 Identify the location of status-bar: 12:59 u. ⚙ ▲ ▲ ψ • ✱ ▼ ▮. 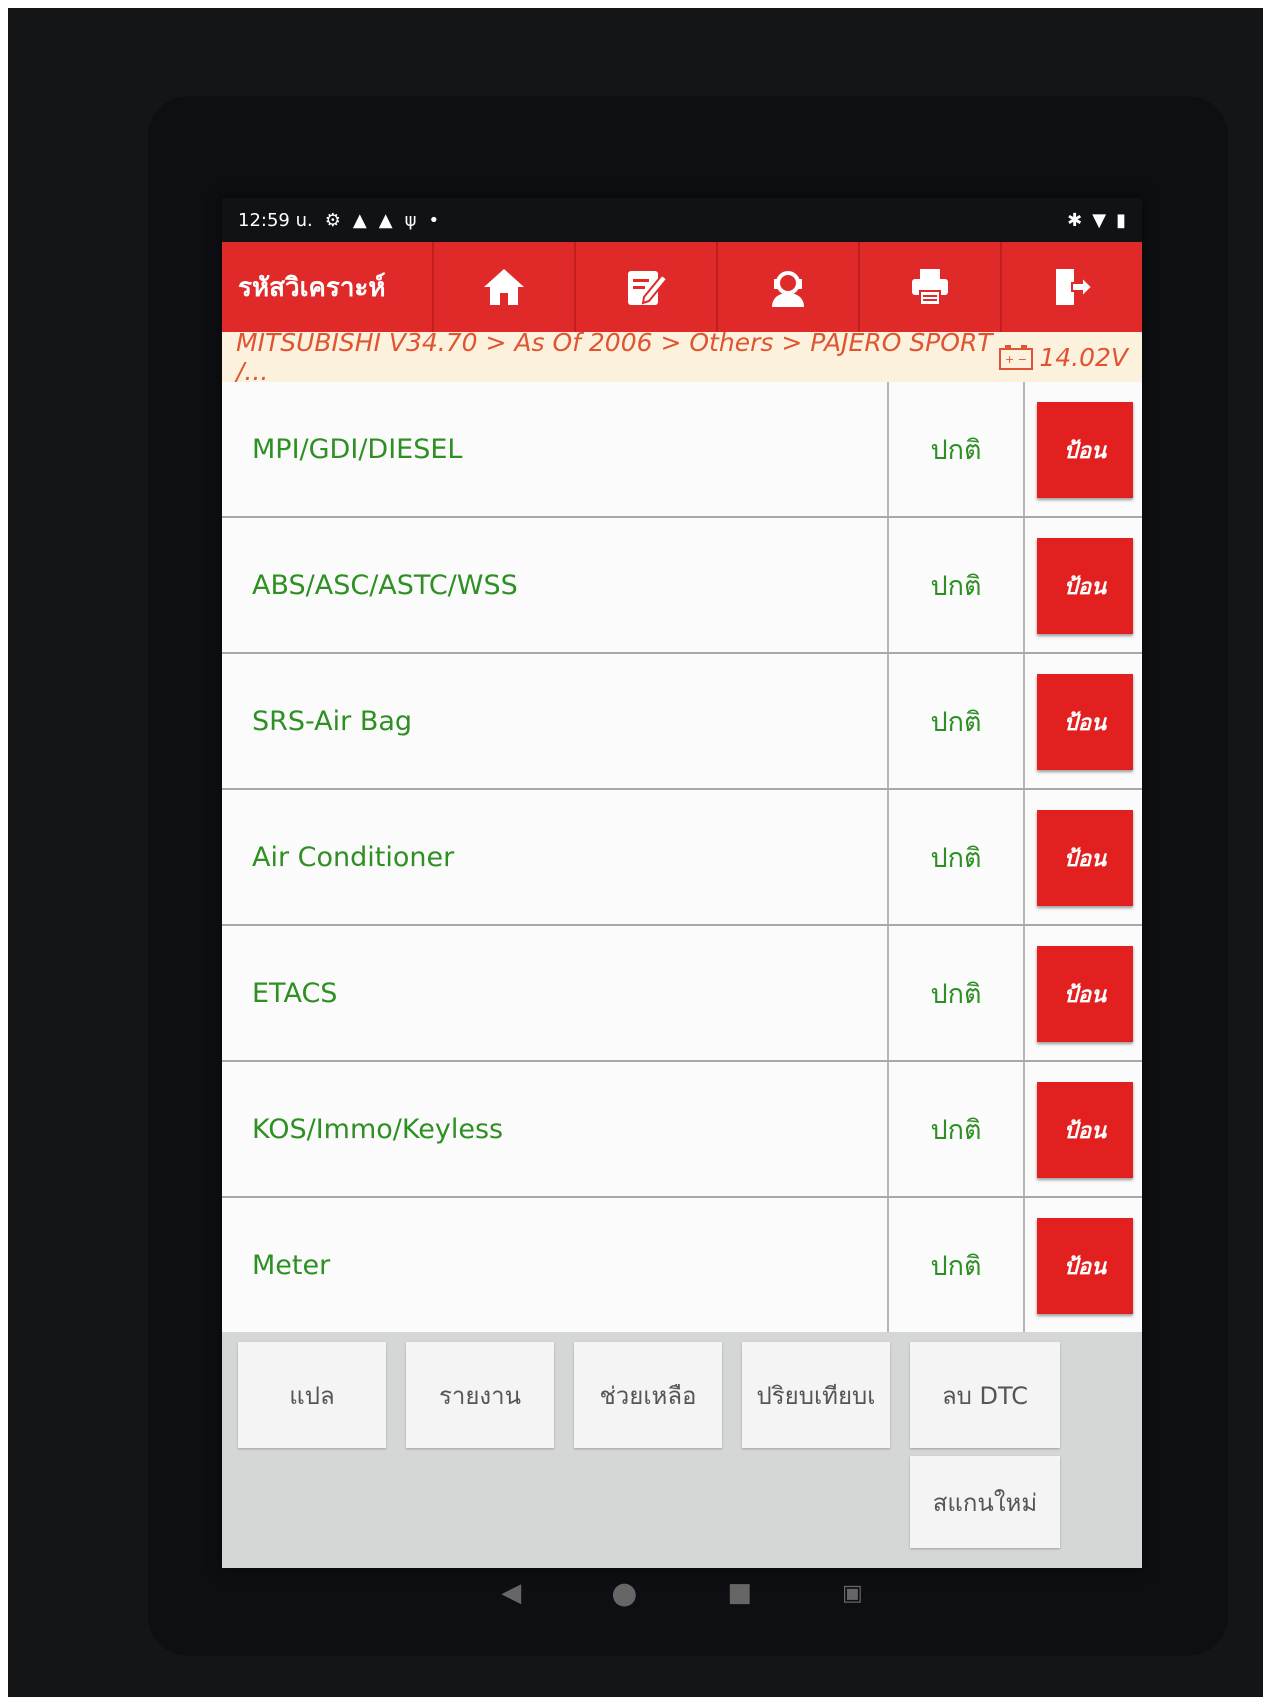
(682, 220).